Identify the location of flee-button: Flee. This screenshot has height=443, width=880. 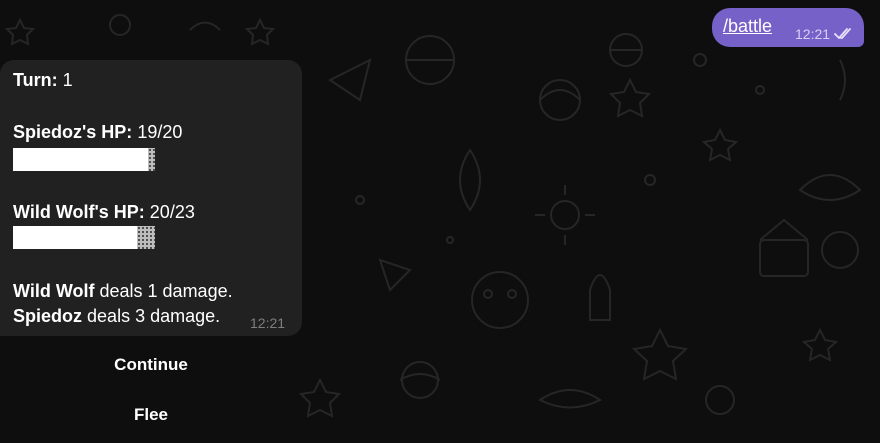
(151, 415).